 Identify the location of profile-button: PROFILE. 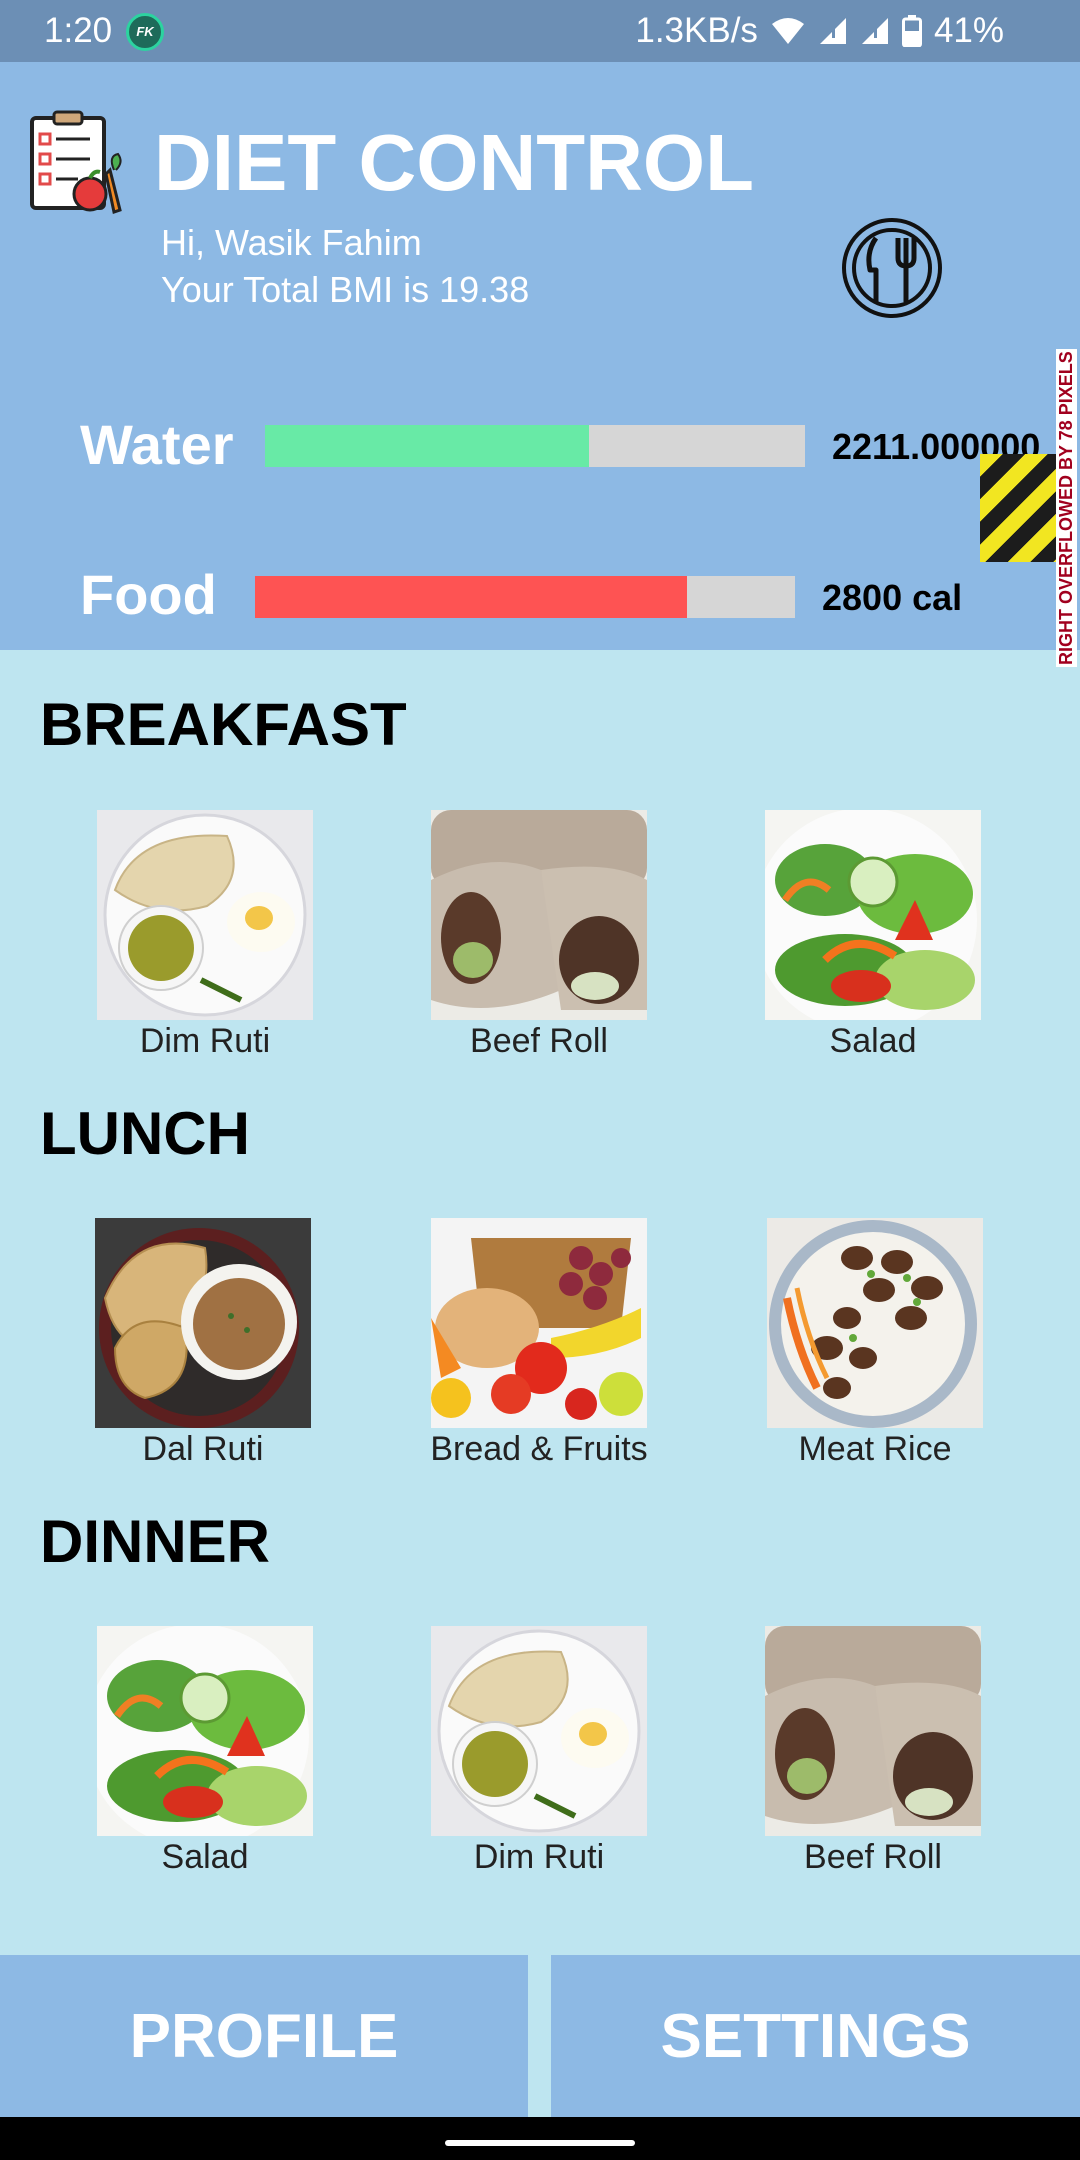
(264, 2036).